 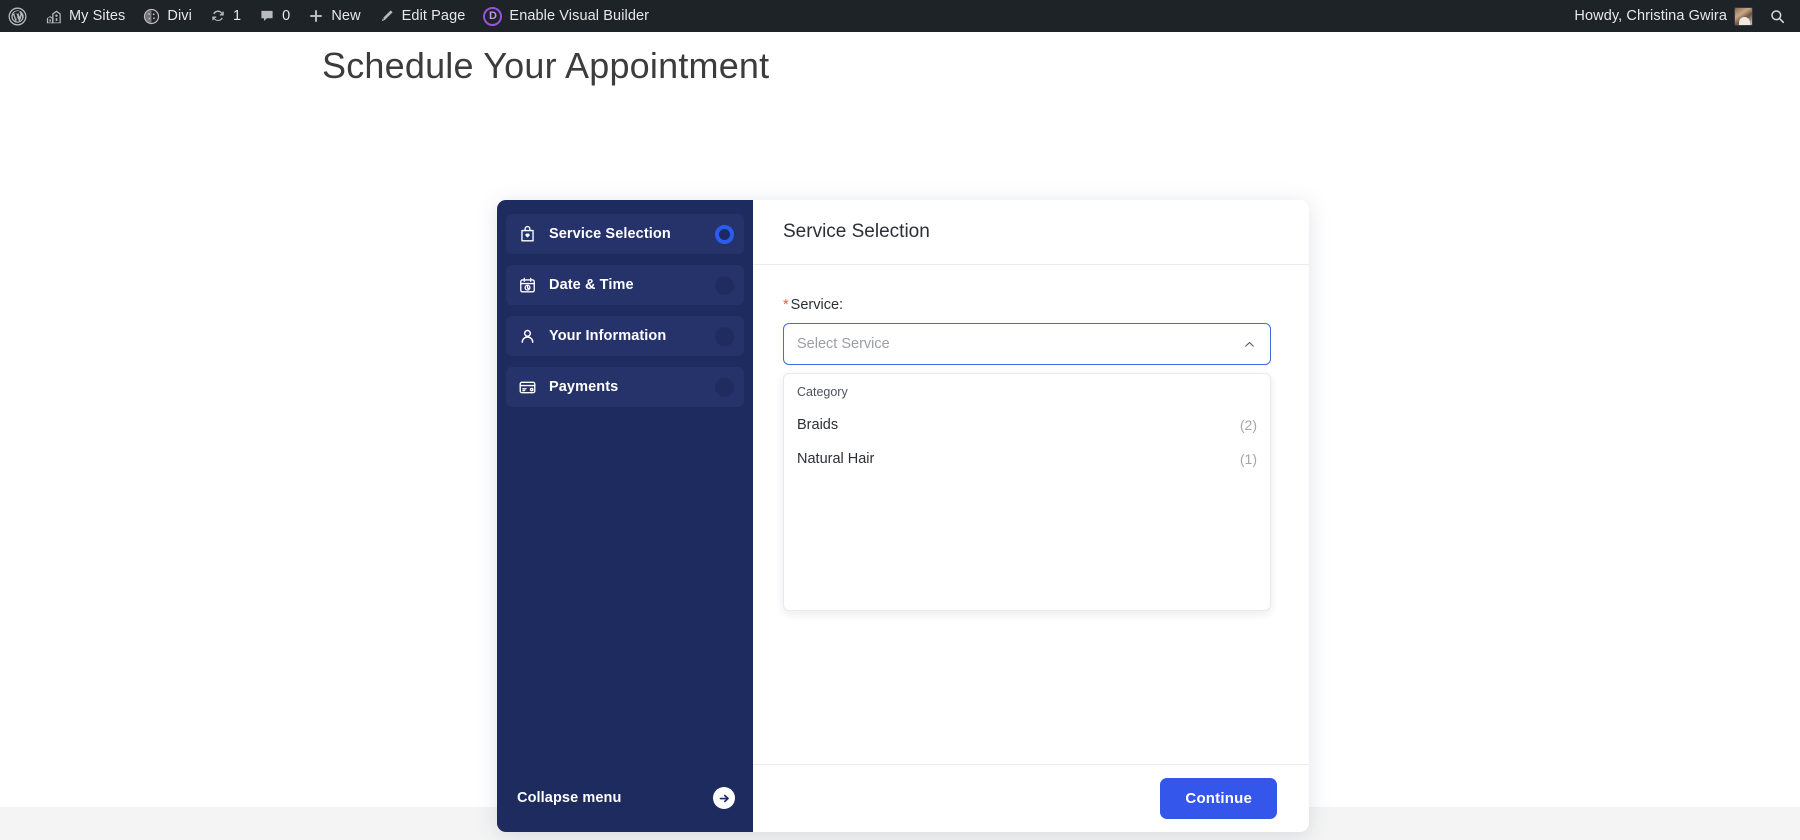 What do you see at coordinates (237, 16) in the screenshot?
I see `admin-bar-updates-count: 1` at bounding box center [237, 16].